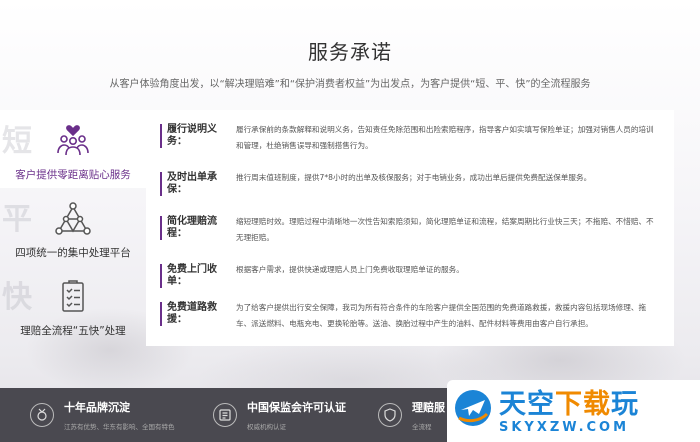  I want to click on medal-icon, so click(42, 415).